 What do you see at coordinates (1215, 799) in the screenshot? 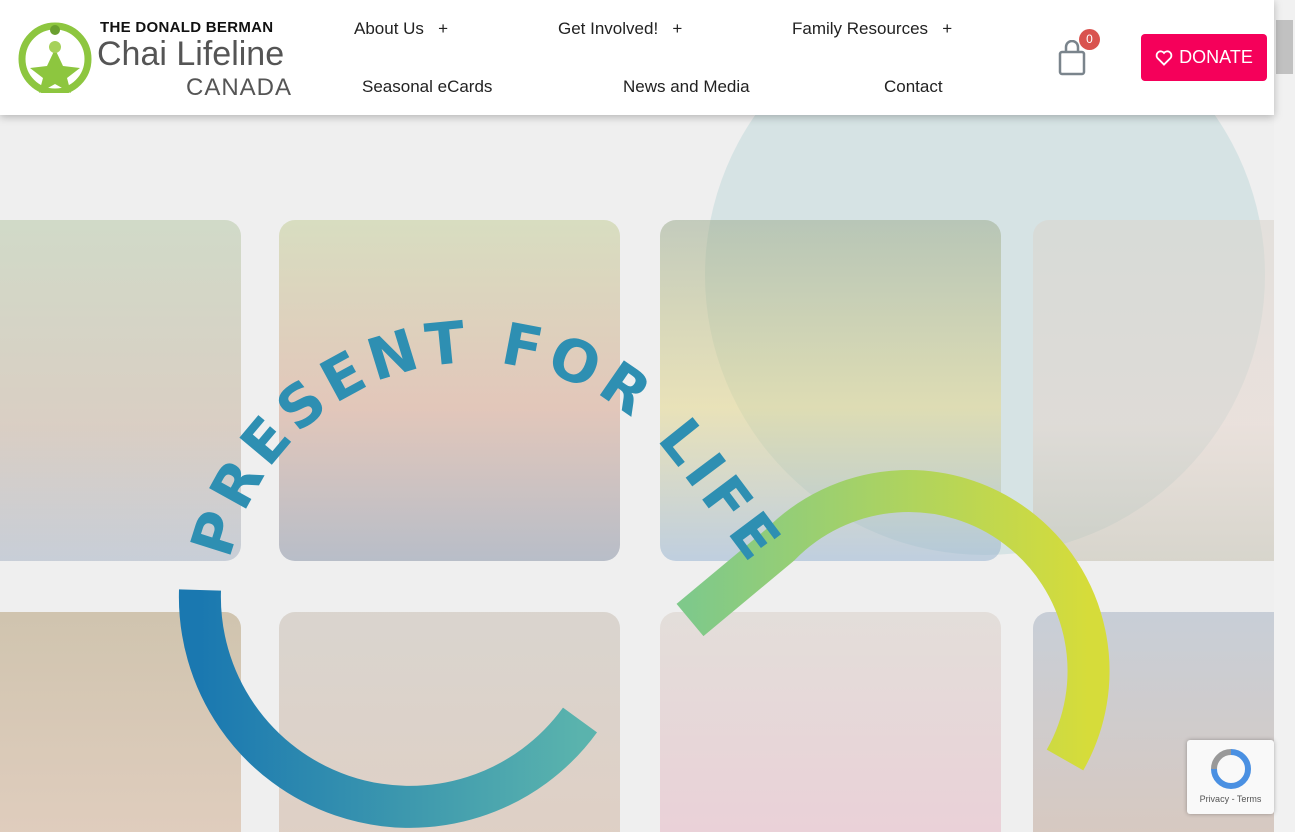
I see `privacy-link: Privacy` at bounding box center [1215, 799].